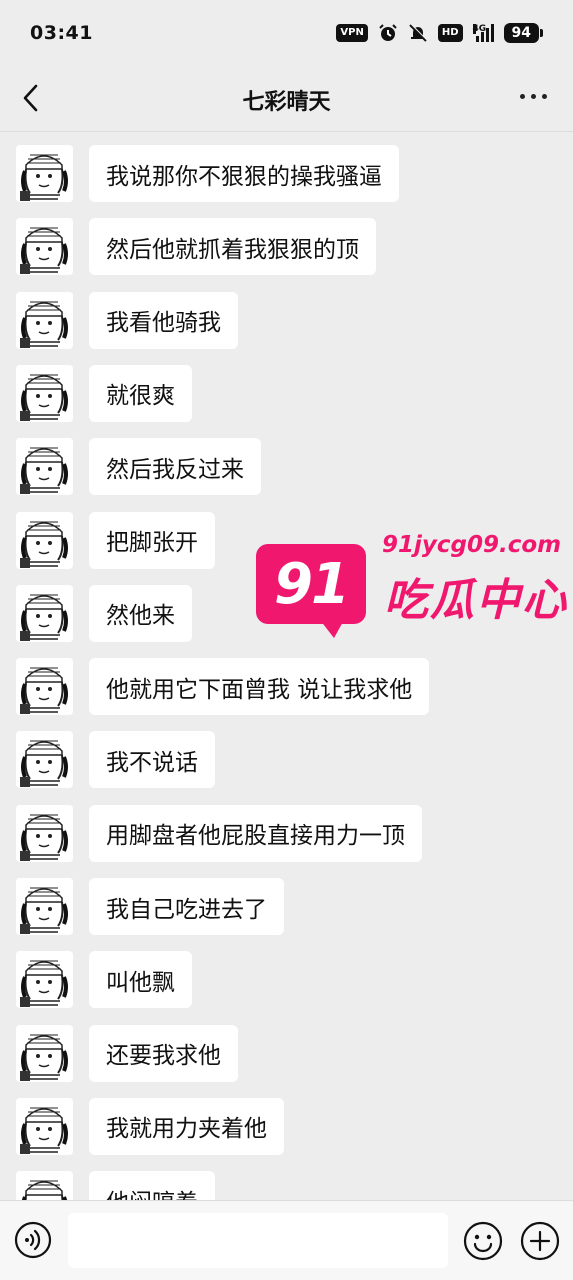 The height and width of the screenshot is (1280, 573). I want to click on message-row: 把脚张开, so click(115, 540).